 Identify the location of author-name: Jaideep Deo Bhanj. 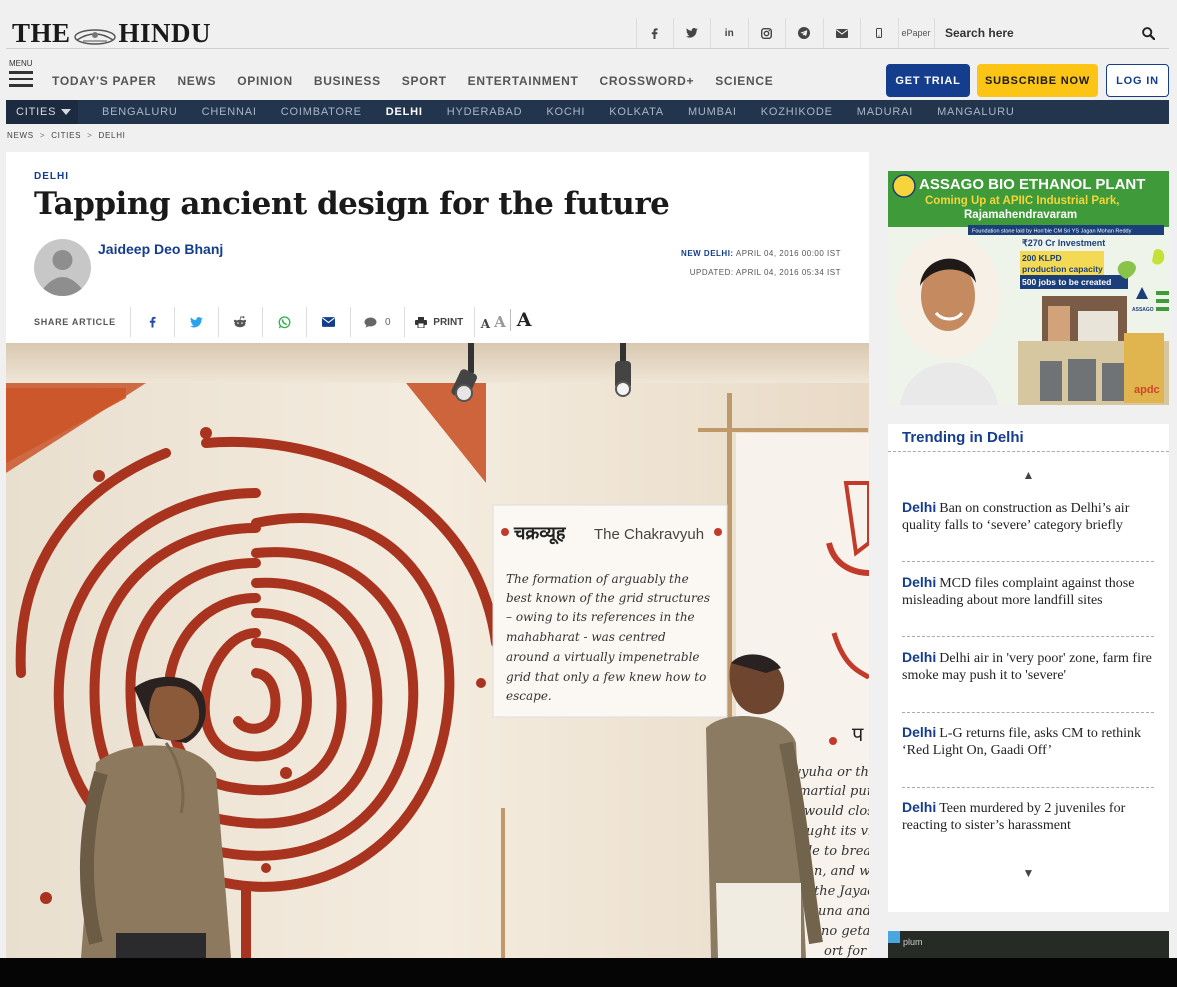
(160, 249).